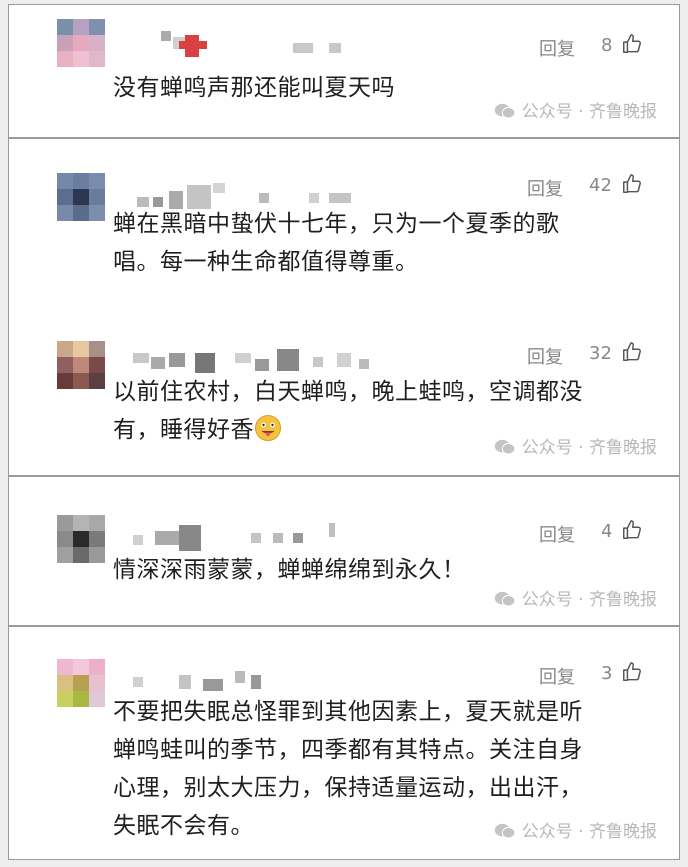  I want to click on like-count: 32, so click(600, 353).